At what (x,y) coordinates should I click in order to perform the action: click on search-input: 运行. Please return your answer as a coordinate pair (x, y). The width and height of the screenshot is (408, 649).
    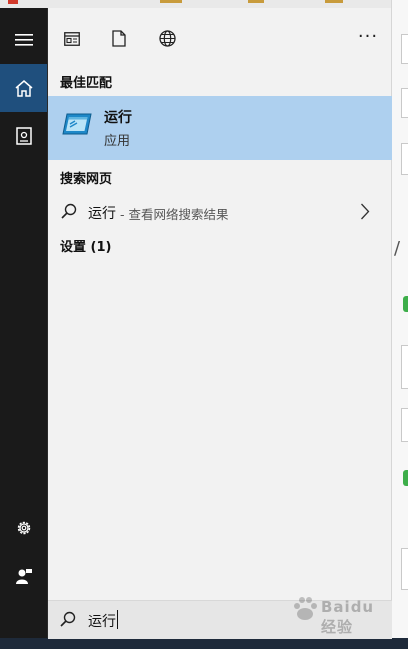
    Looking at the image, I should click on (102, 621).